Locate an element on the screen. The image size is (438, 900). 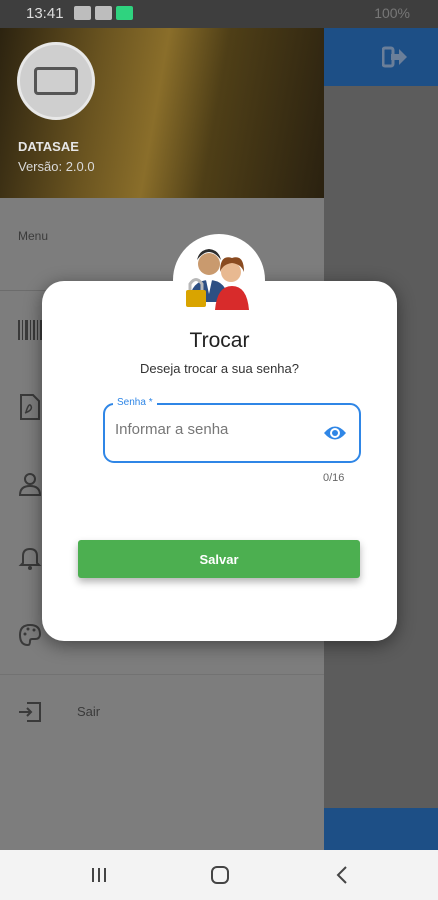
logout-icon is located at coordinates (395, 57).